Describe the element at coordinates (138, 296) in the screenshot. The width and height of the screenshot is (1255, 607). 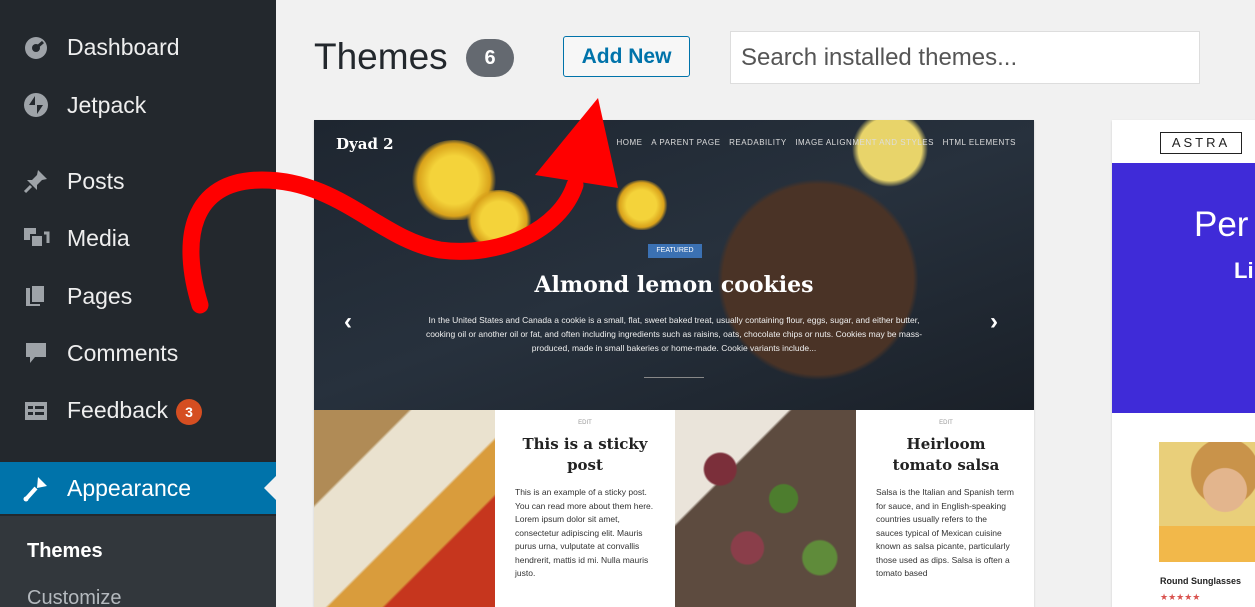
I see `sidebar-item-pages: Pages` at that location.